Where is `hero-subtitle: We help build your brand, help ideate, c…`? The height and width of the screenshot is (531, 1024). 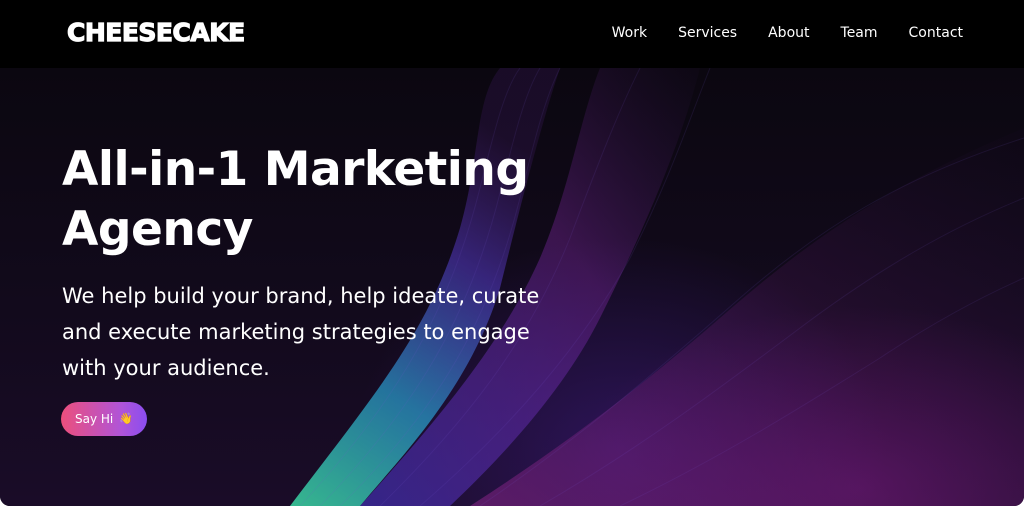
hero-subtitle: We help build your brand, help ideate, c… is located at coordinates (301, 332).